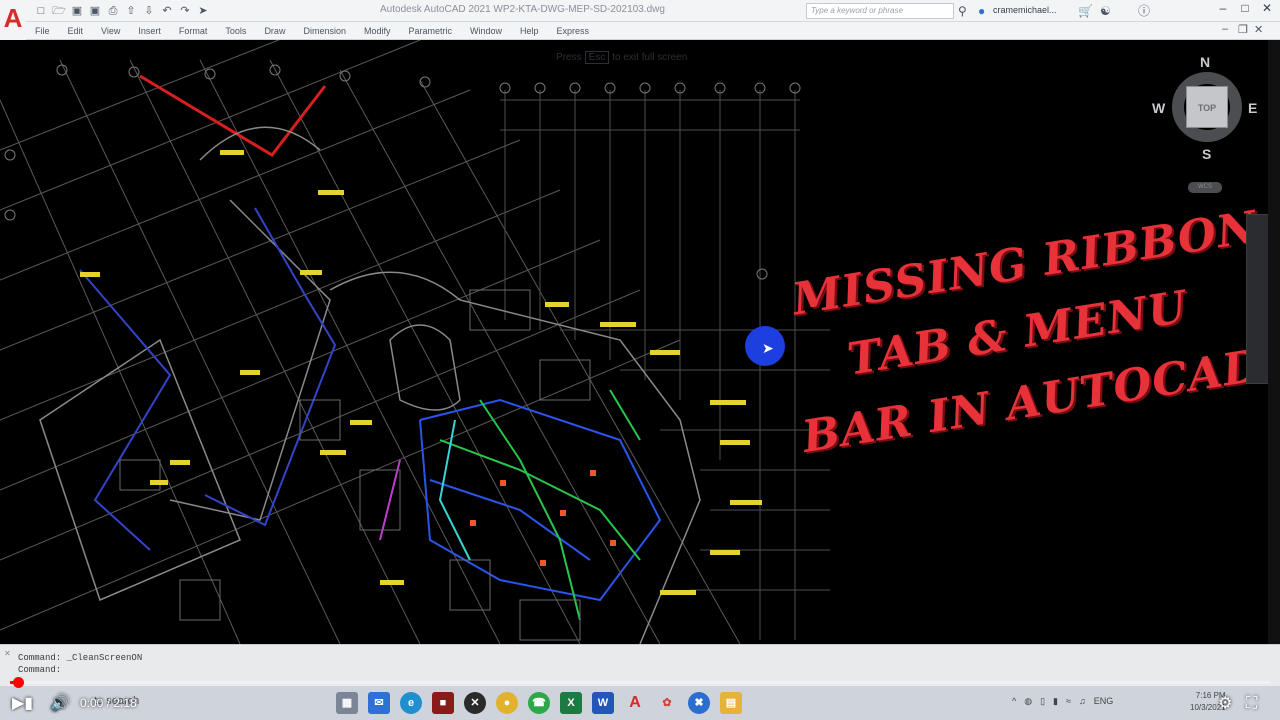 This screenshot has width=1280, height=720. Describe the element at coordinates (1252, 108) in the screenshot. I see `compass-east: E` at that location.